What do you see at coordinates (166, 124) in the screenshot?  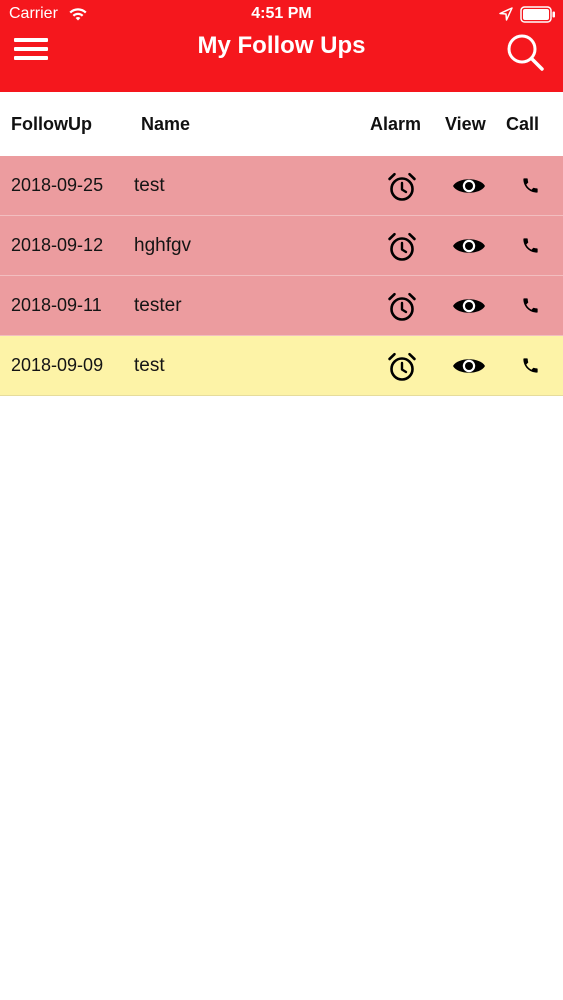 I see `column-header-name: Name` at bounding box center [166, 124].